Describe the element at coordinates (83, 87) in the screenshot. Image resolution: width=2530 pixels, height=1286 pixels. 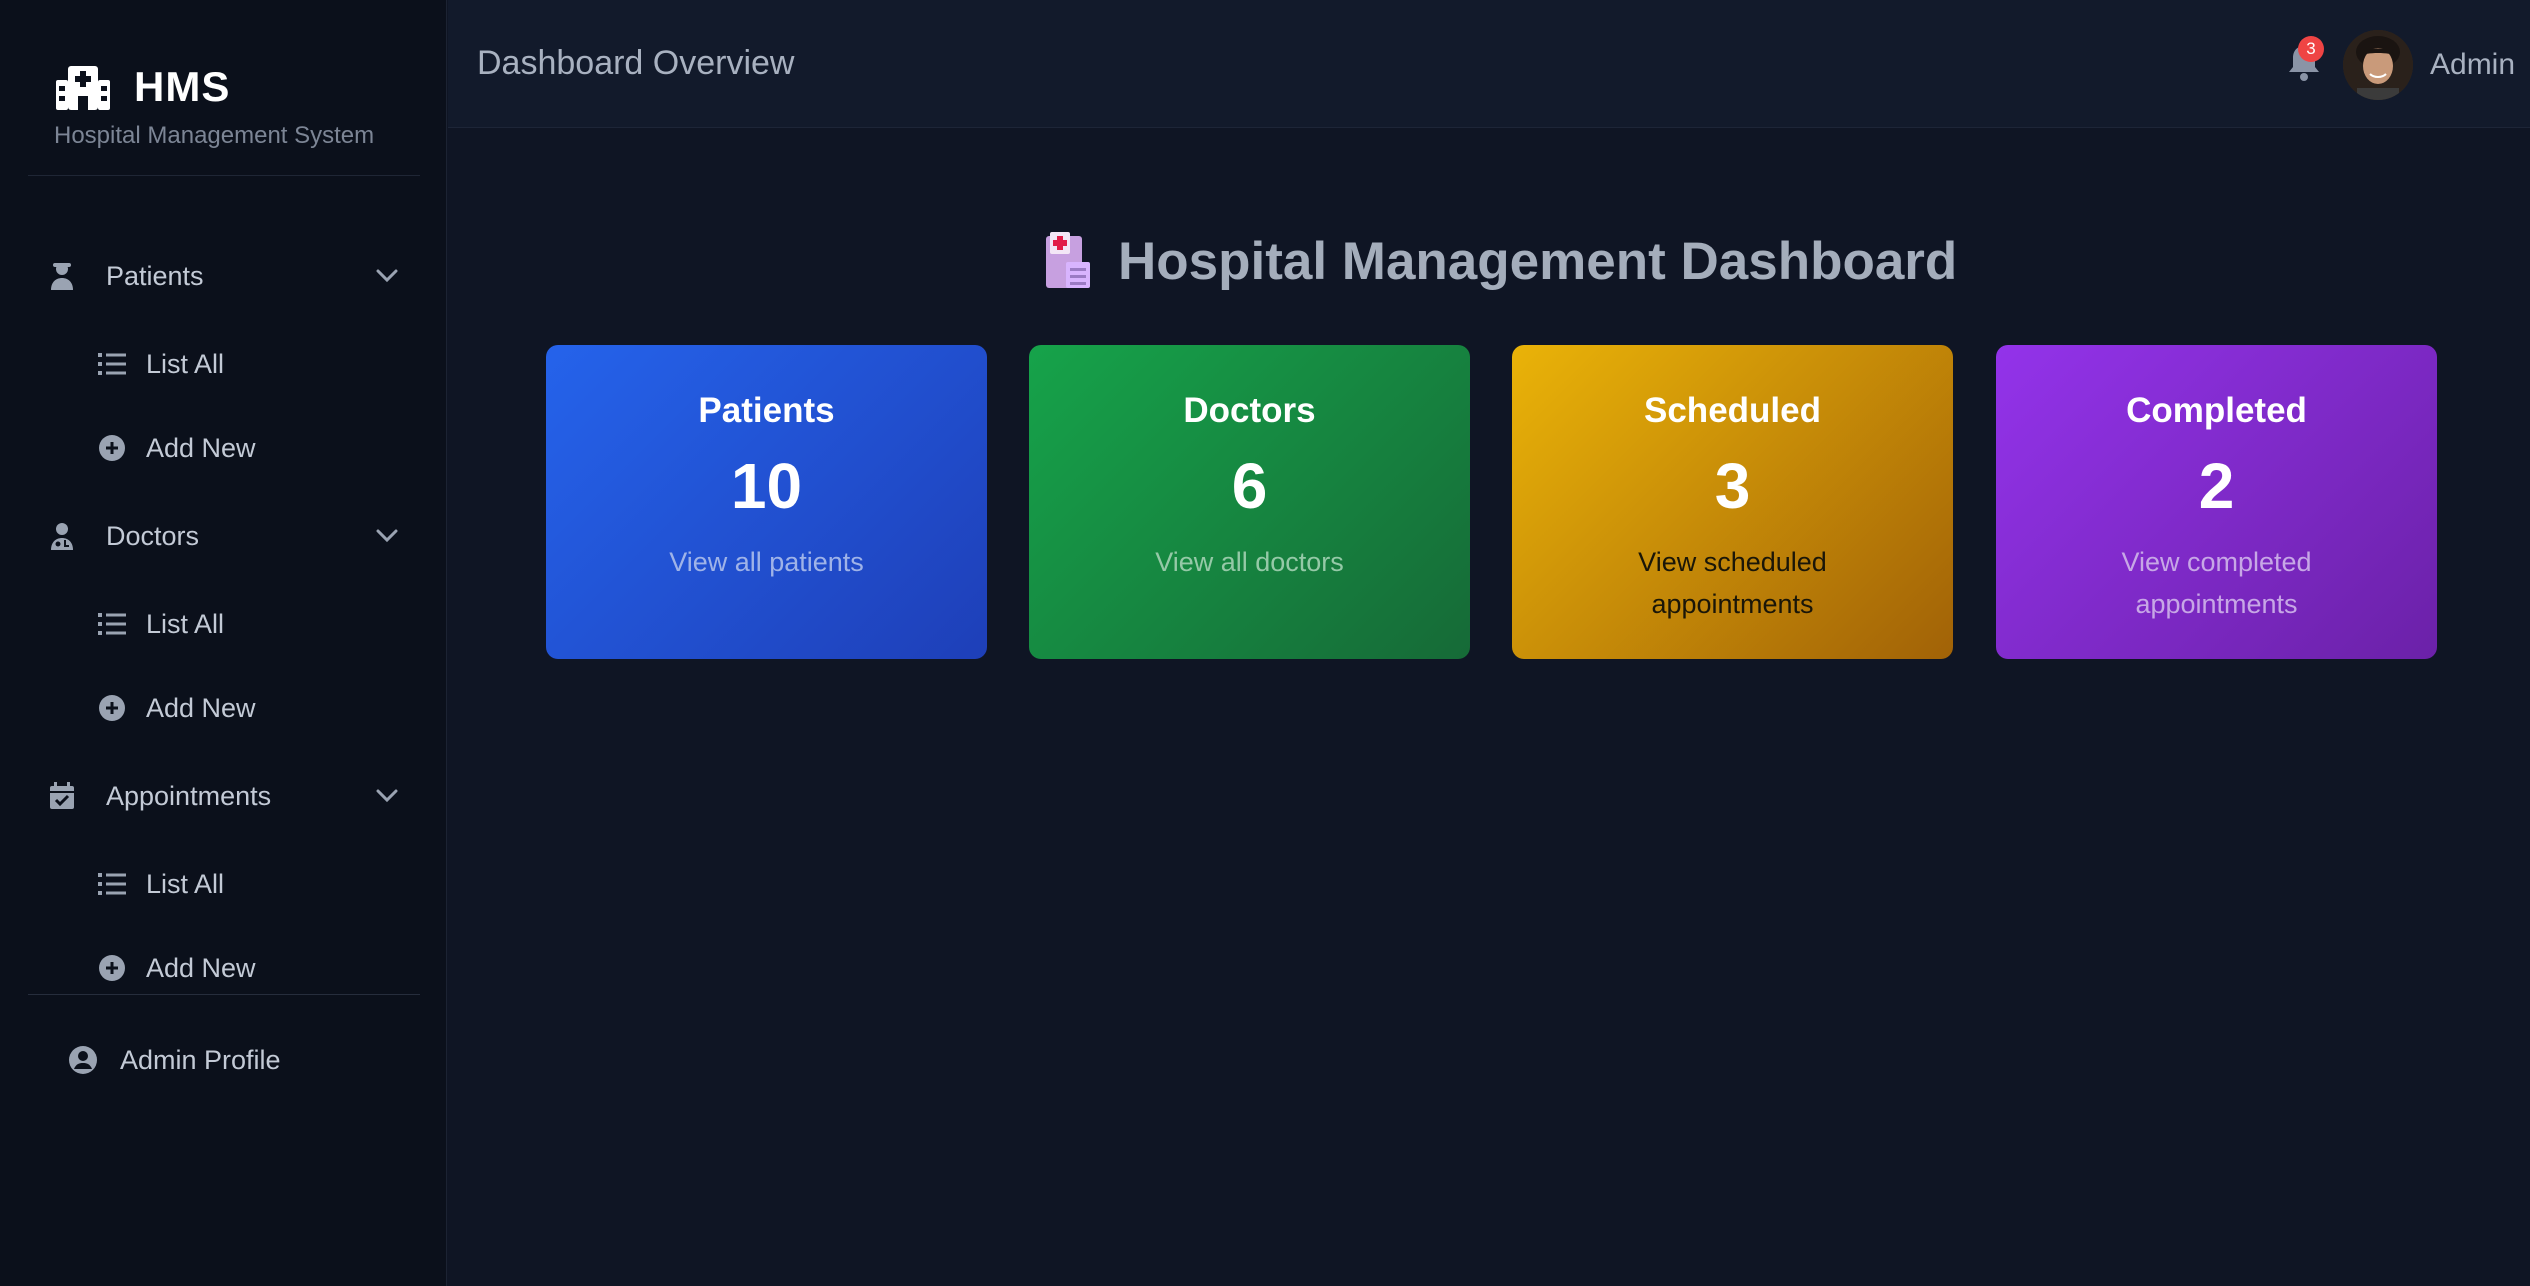
I see `hospital-icon` at that location.